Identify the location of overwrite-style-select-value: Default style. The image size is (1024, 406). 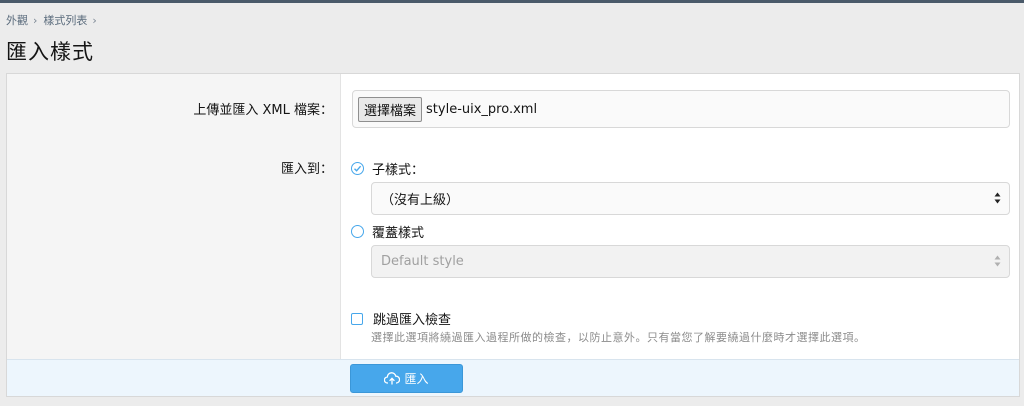
(422, 261).